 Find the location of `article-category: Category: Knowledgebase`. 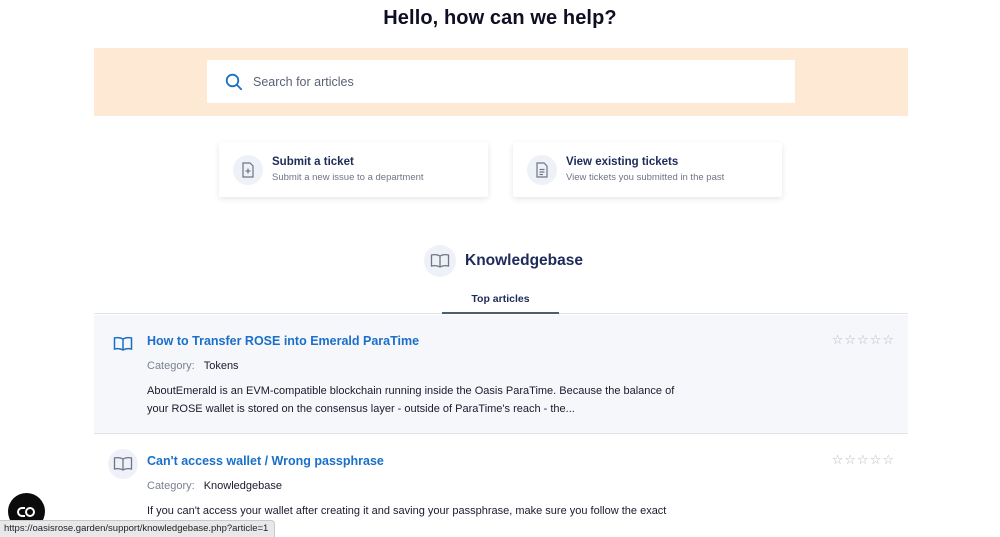

article-category: Category: Knowledgebase is located at coordinates (214, 486).